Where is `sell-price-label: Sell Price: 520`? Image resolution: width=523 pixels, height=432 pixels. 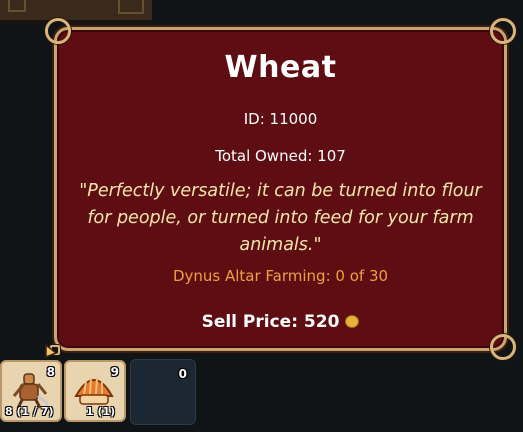
sell-price-label: Sell Price: 520 is located at coordinates (270, 322).